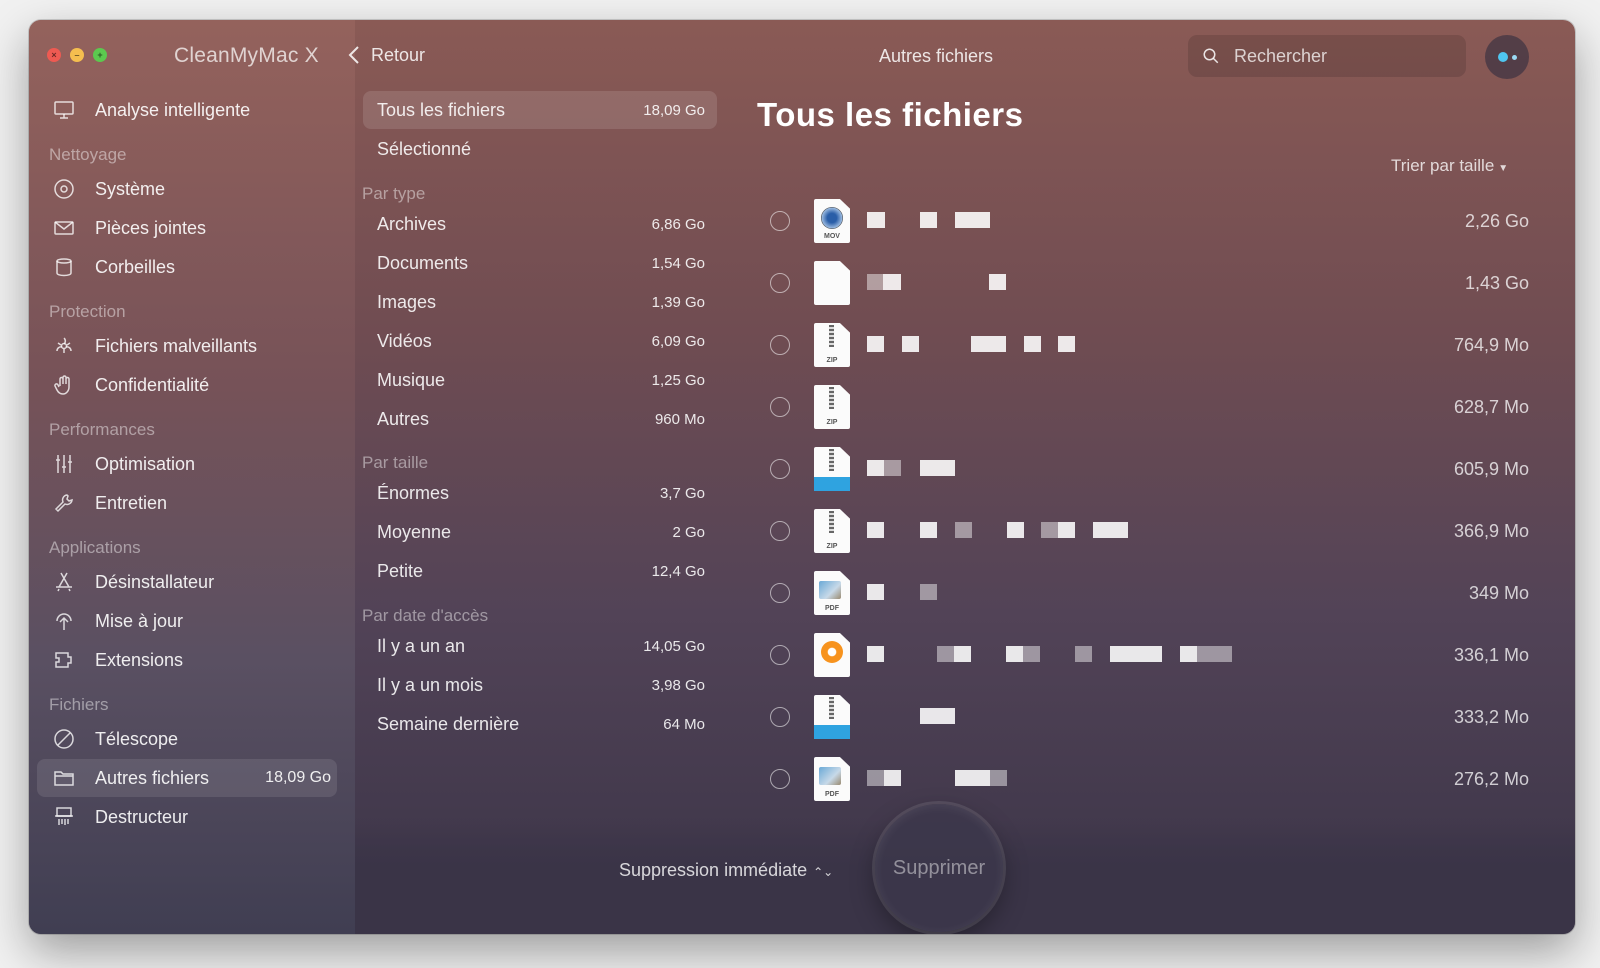  I want to click on sidebar-item-label: Mise à jour, so click(139, 620).